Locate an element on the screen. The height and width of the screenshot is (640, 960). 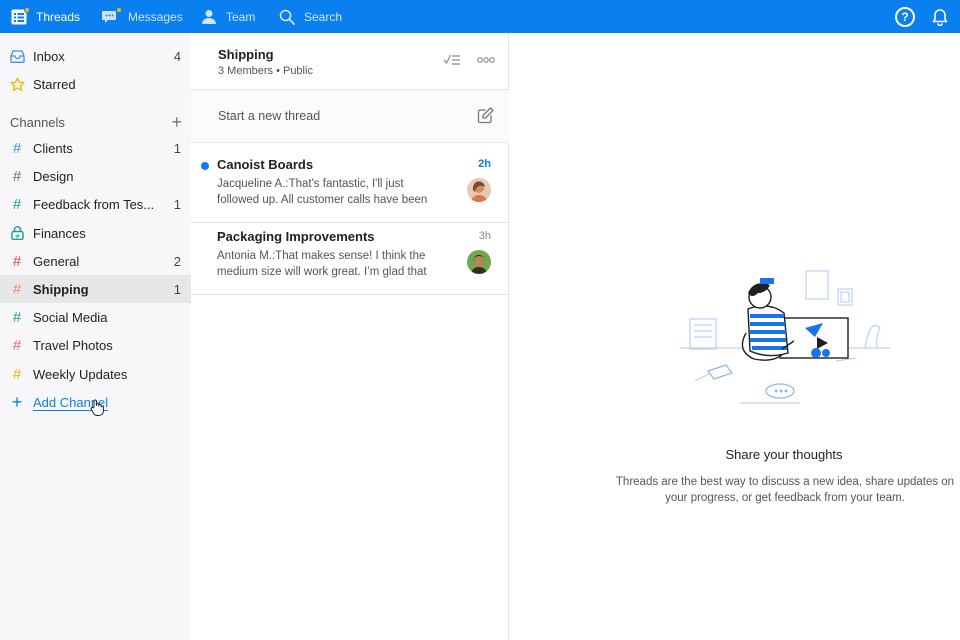
bell-icon is located at coordinates (940, 17).